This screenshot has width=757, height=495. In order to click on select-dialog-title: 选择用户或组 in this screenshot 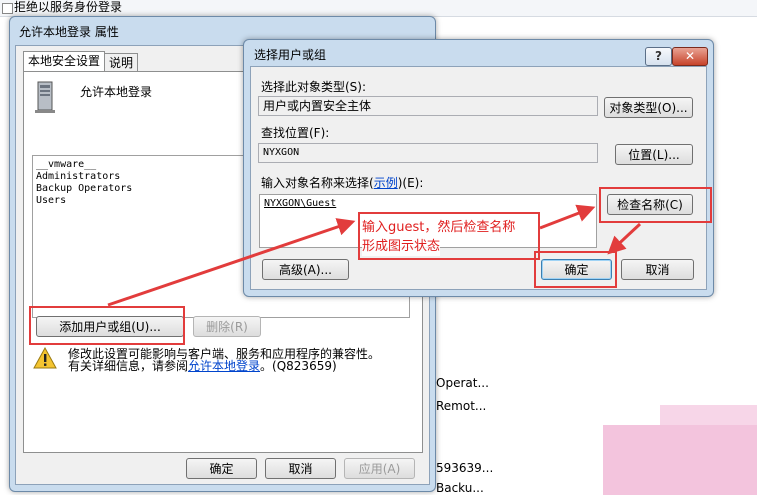, I will do `click(290, 55)`.